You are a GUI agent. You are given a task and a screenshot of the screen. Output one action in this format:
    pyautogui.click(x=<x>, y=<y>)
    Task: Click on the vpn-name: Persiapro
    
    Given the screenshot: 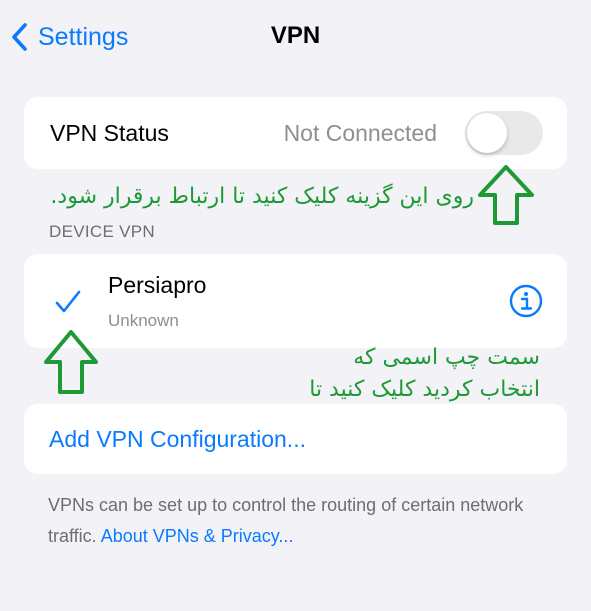 What is the action you would take?
    pyautogui.click(x=157, y=285)
    